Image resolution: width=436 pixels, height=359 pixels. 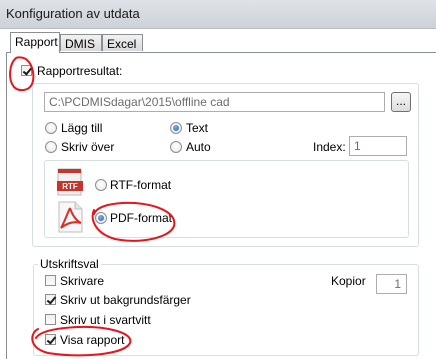 What do you see at coordinates (101, 185) in the screenshot?
I see `rtf-format-radio` at bounding box center [101, 185].